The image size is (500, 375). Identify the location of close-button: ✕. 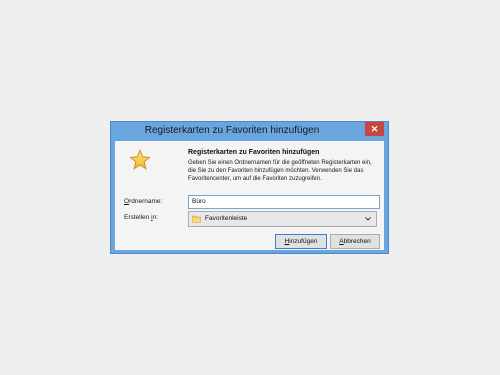
(374, 129).